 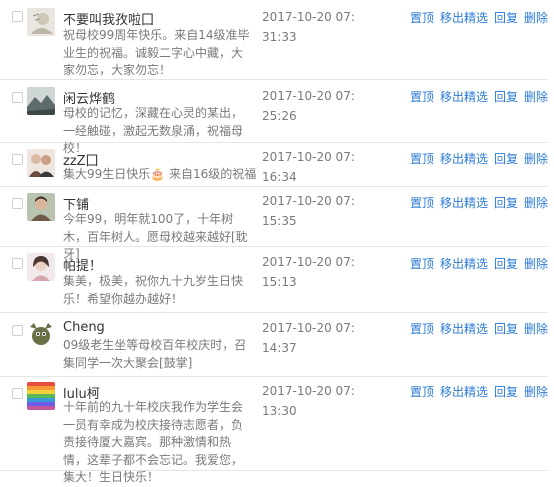 What do you see at coordinates (84, 327) in the screenshot?
I see `commenter-name: Cheng` at bounding box center [84, 327].